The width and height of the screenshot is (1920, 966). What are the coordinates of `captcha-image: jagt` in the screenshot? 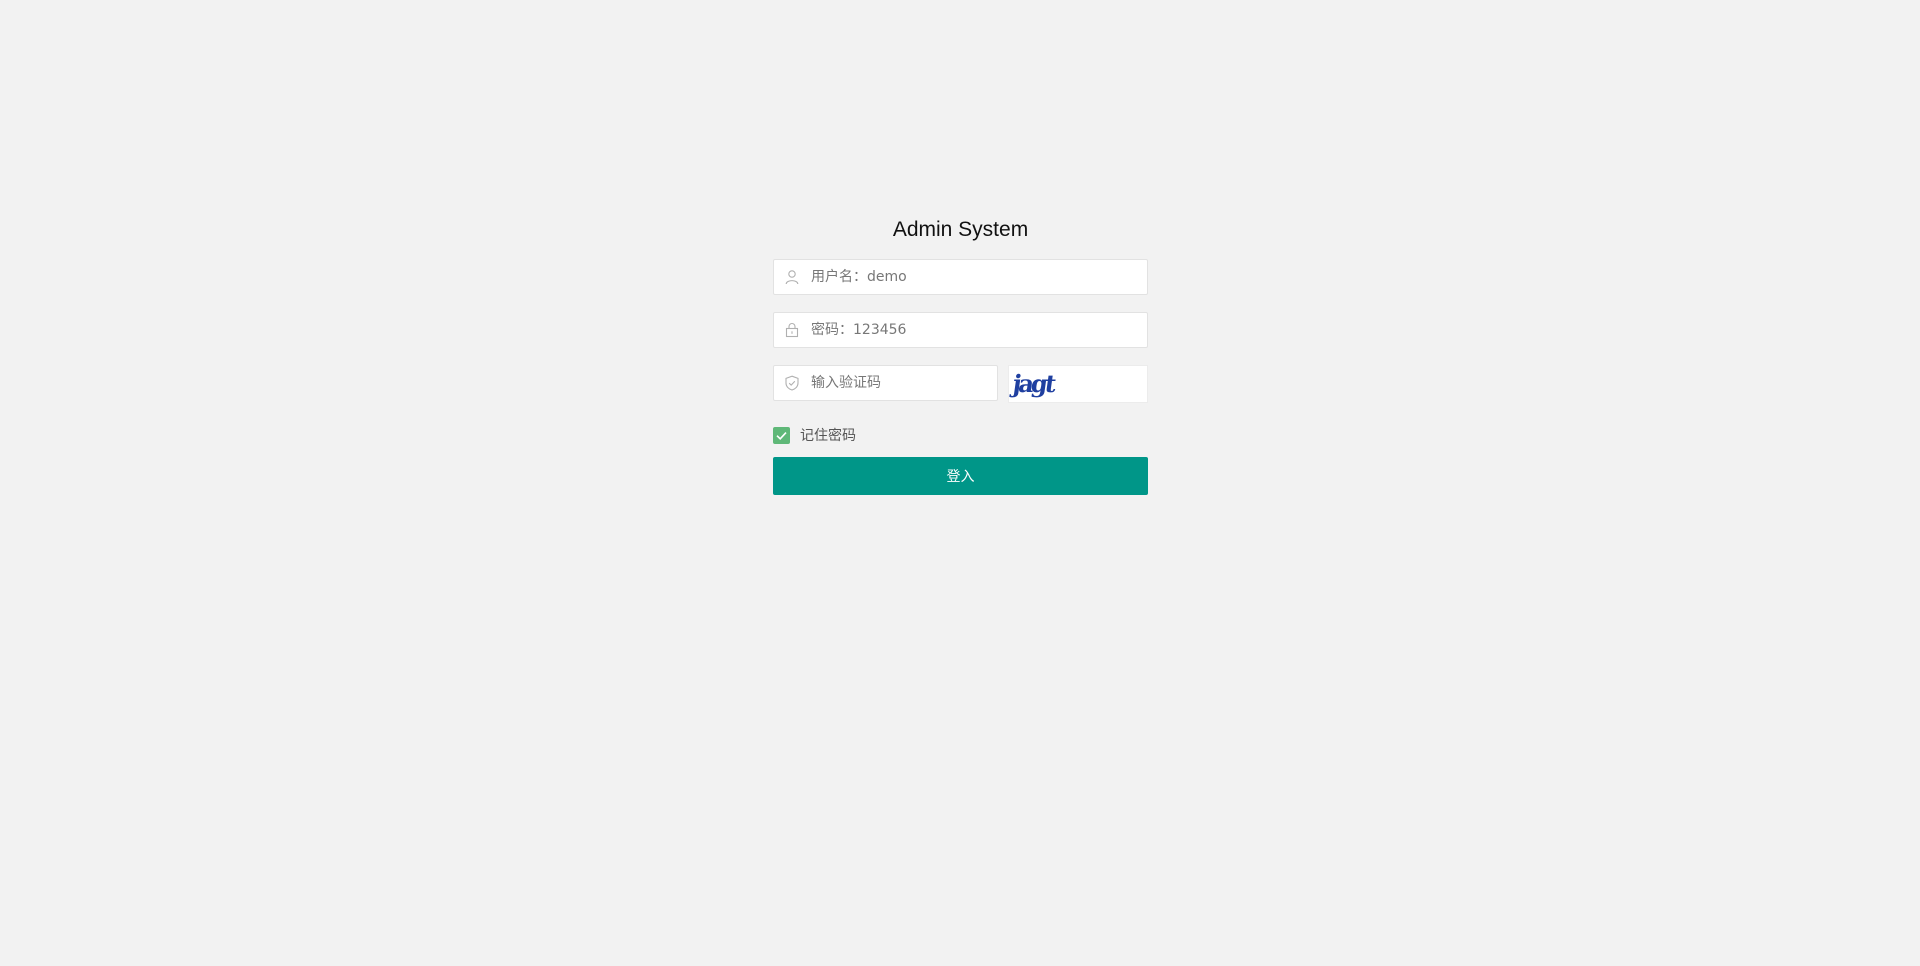 It's located at (1078, 384).